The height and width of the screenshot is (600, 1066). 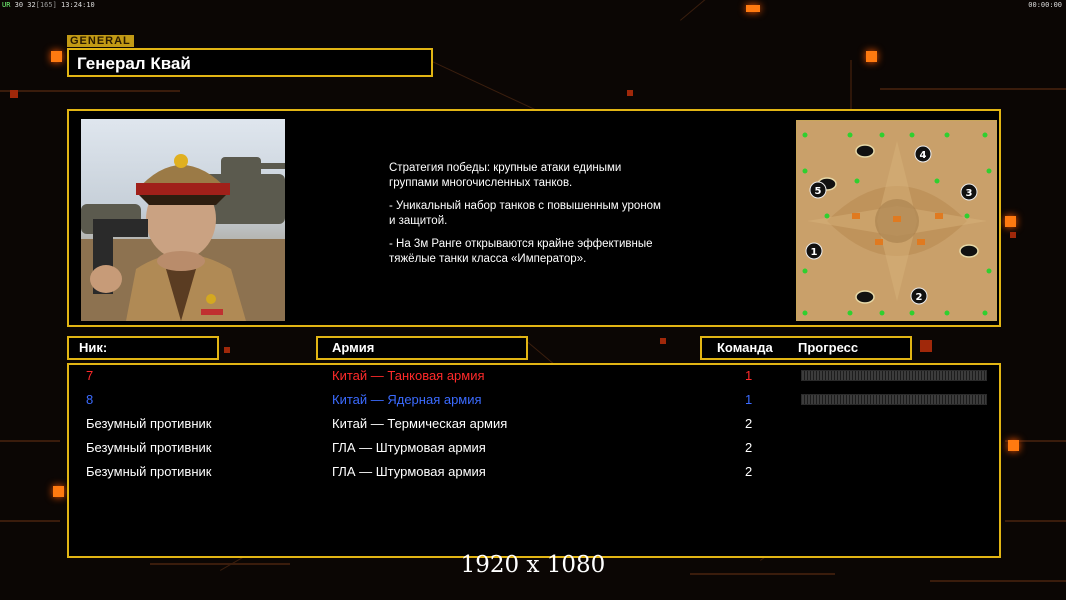 I want to click on start-position-1: 1, so click(x=814, y=252).